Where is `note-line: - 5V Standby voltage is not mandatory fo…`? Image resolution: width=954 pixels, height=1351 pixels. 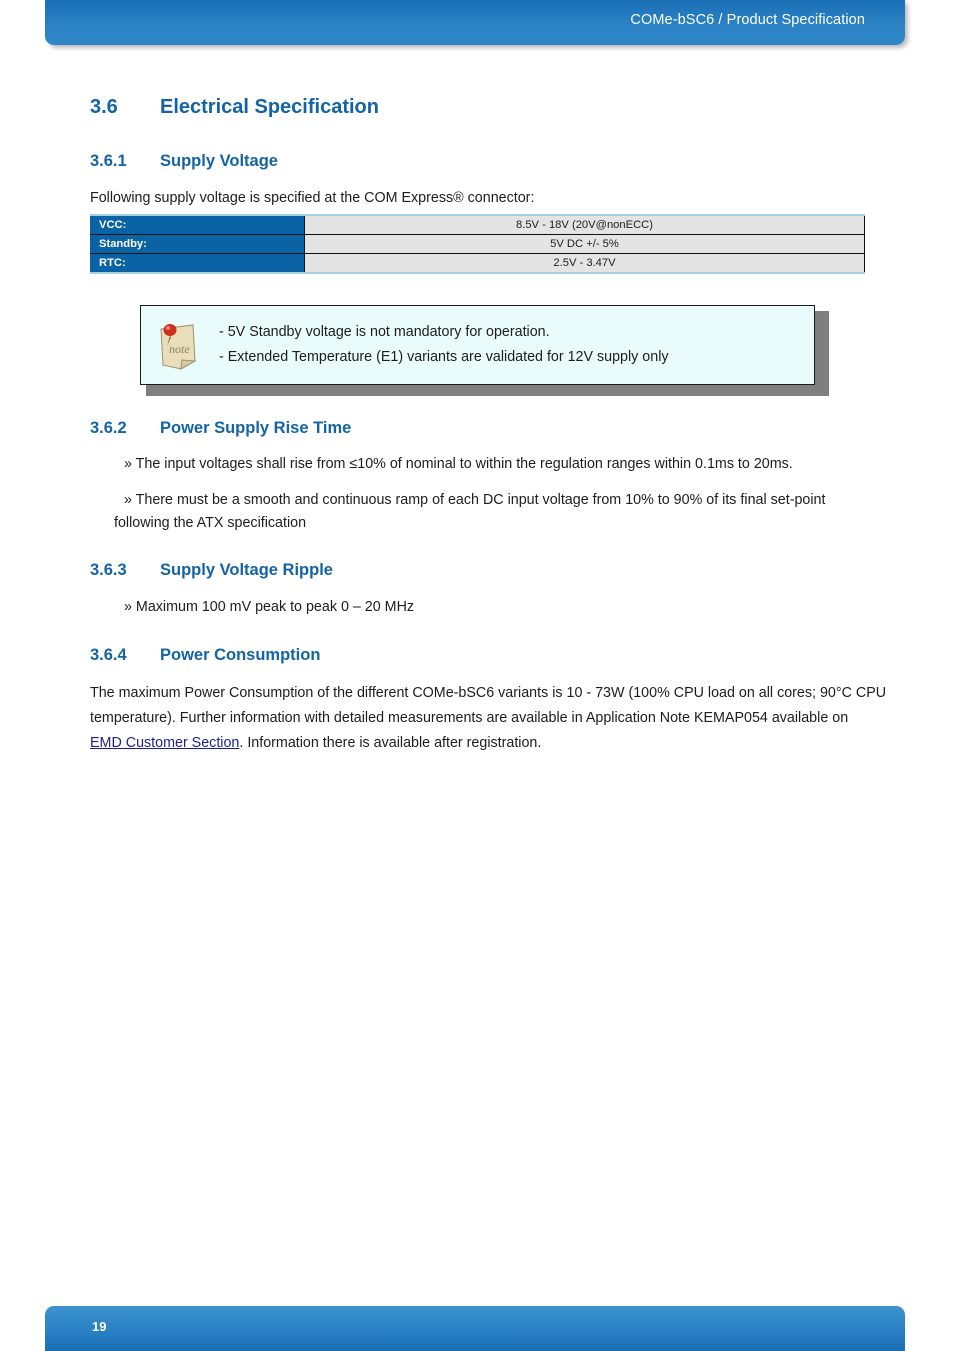
note-line: - 5V Standby voltage is not mandatory fo… is located at coordinates (384, 332).